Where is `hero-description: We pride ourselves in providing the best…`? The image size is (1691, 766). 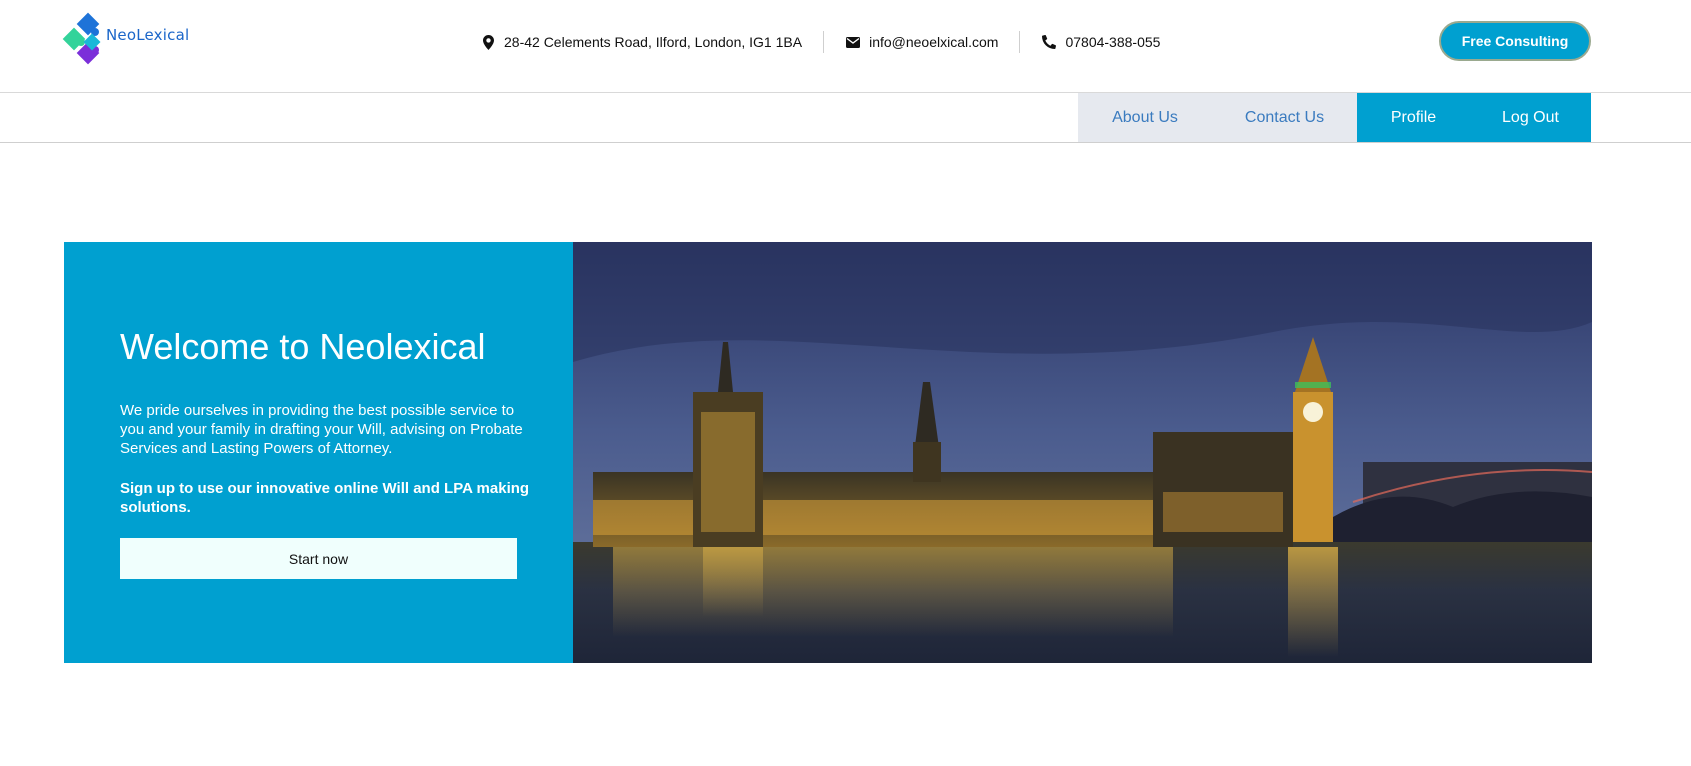
hero-description: We pride ourselves in providing the best… is located at coordinates (321, 429).